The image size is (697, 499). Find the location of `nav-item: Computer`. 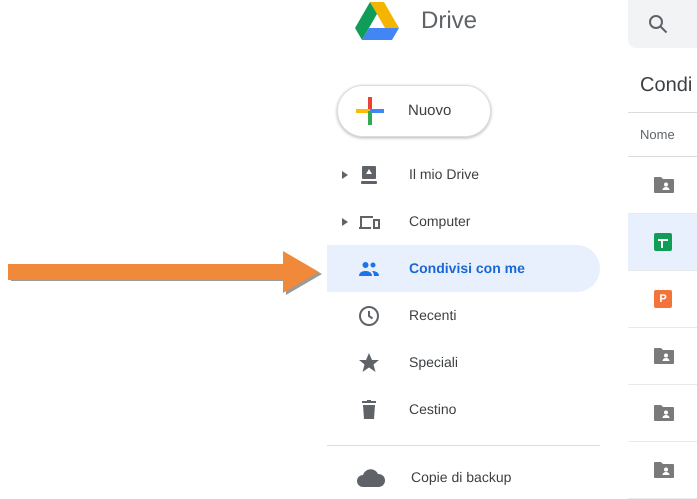

nav-item: Computer is located at coordinates (463, 222).